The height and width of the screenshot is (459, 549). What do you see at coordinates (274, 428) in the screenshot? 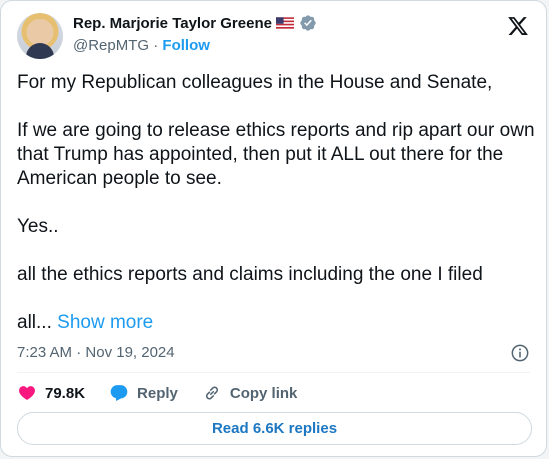
I see `read-replies-button: Read 6.6K replies` at bounding box center [274, 428].